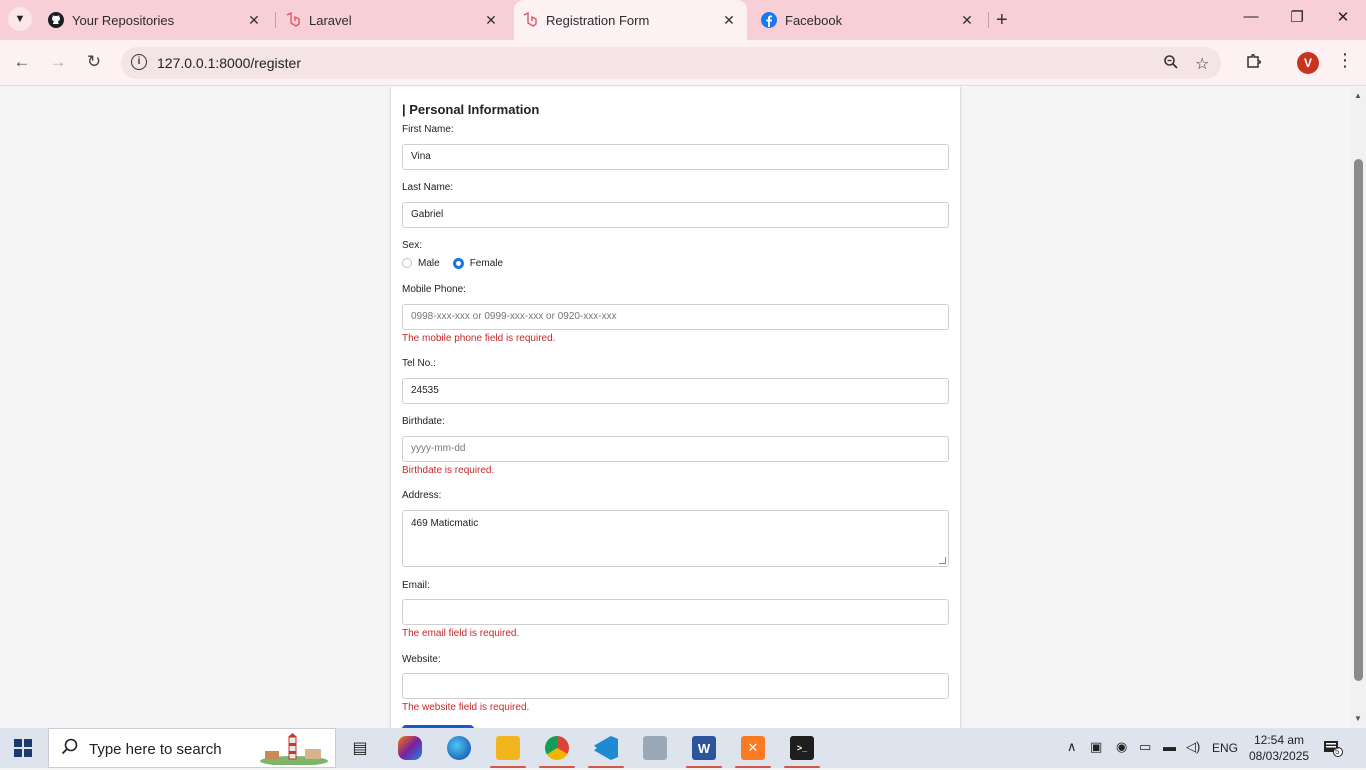 Image resolution: width=1366 pixels, height=770 pixels. I want to click on tab-your-repositories: Your Repositories ✕, so click(156, 20).